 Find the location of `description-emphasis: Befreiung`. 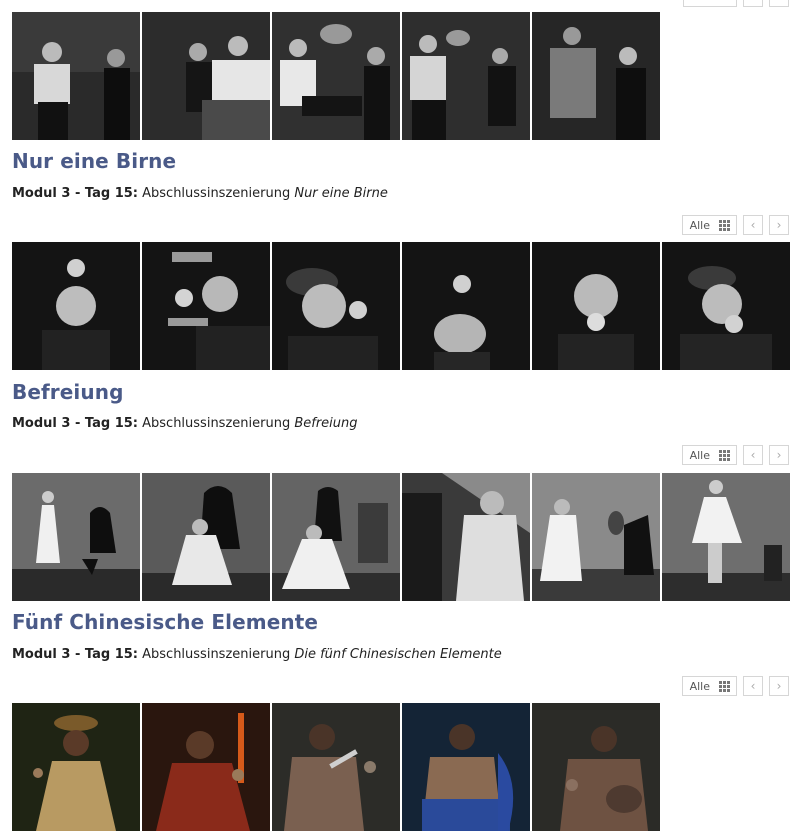

description-emphasis: Befreiung is located at coordinates (326, 423).